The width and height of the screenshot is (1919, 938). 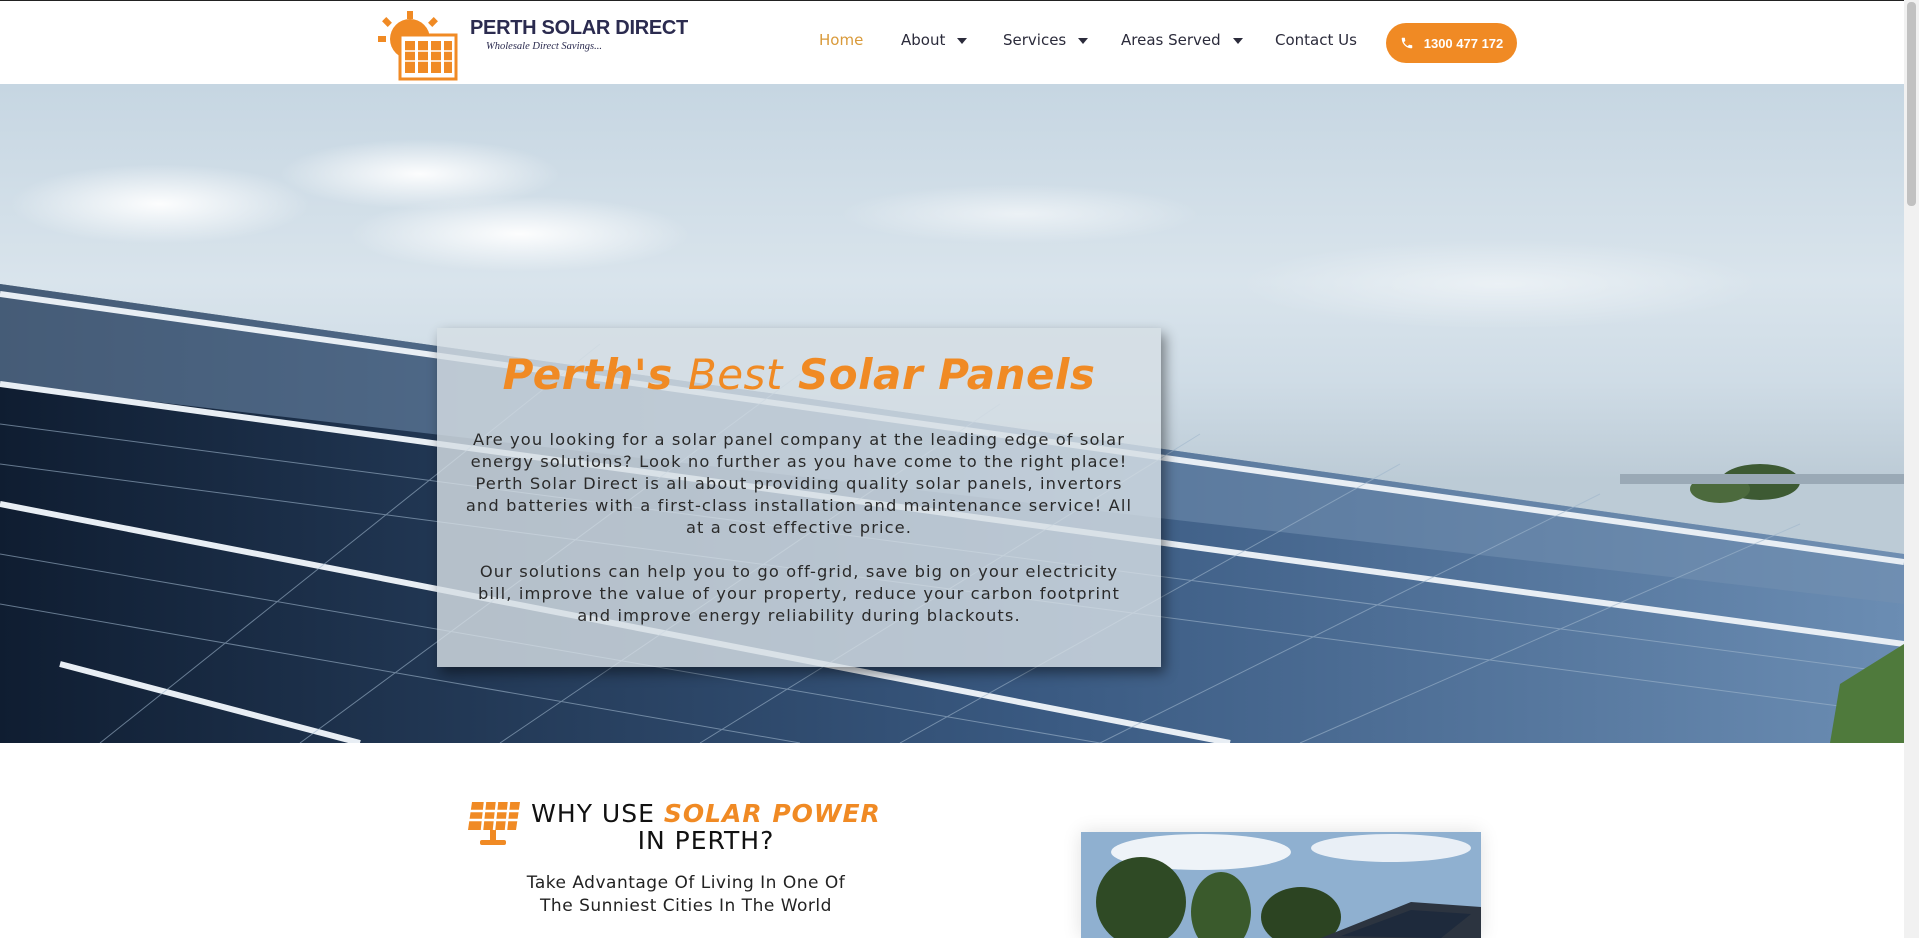 I want to click on hero-title: Perth's Best Solar Panels, so click(x=799, y=374).